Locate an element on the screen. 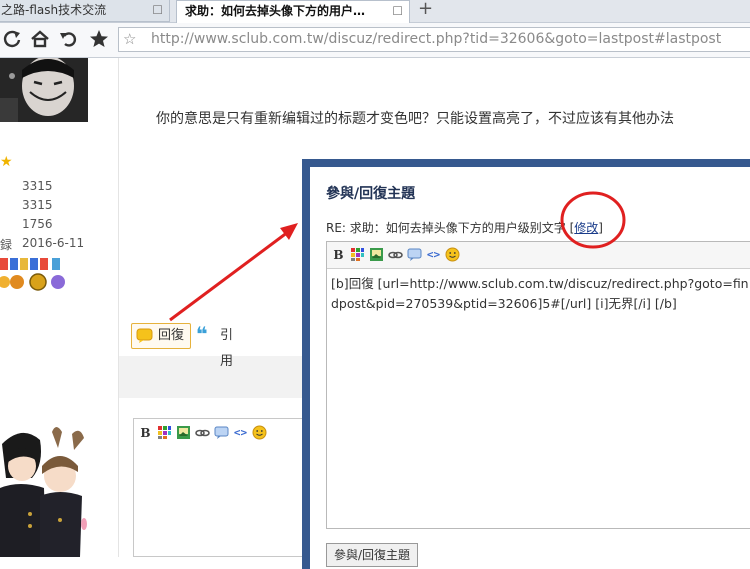  tab-help-thread: 求助：如何去掉头像下方的用户… ☐ is located at coordinates (293, 11).